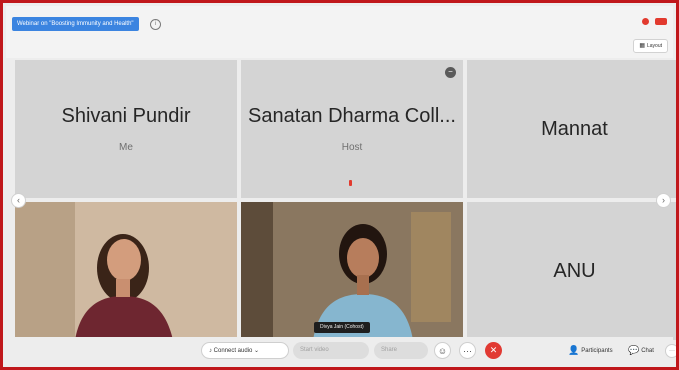 Image resolution: width=679 pixels, height=370 pixels. What do you see at coordinates (647, 351) in the screenshot?
I see `chat-label: Chat` at bounding box center [647, 351].